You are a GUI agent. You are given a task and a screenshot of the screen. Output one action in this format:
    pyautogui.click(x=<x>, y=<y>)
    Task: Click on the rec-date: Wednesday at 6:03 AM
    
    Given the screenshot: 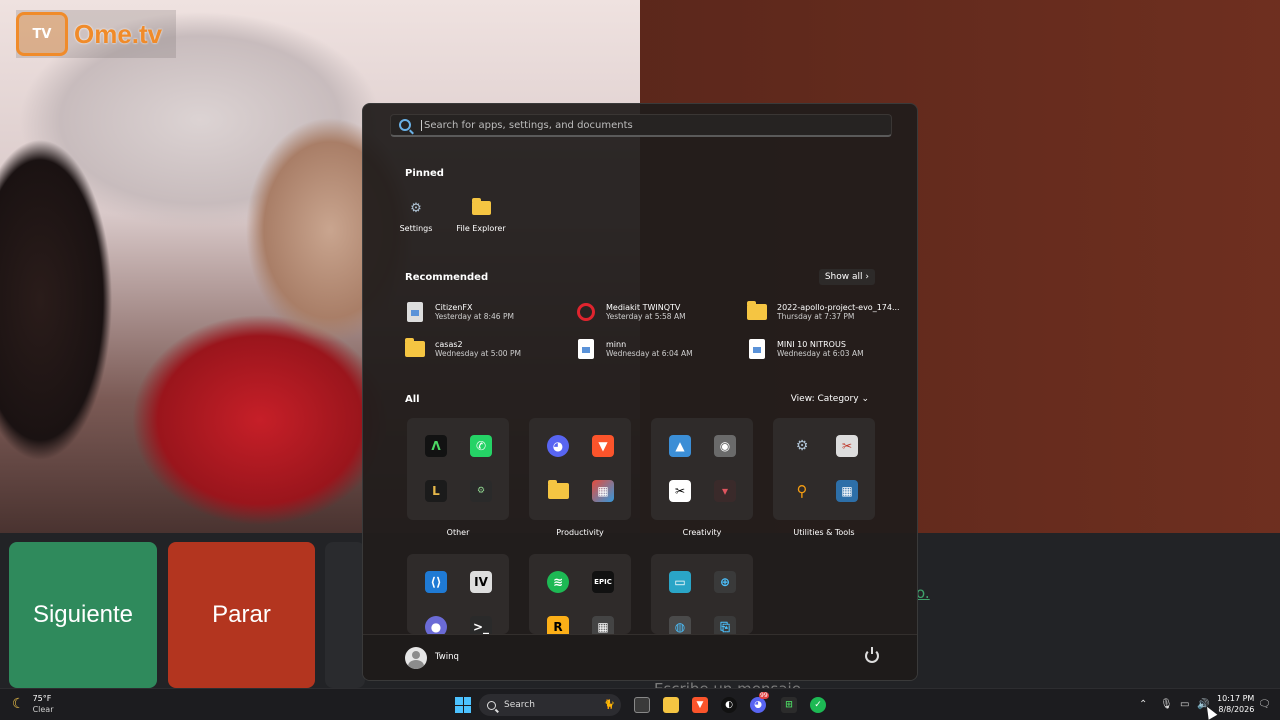 What is the action you would take?
    pyautogui.click(x=820, y=353)
    